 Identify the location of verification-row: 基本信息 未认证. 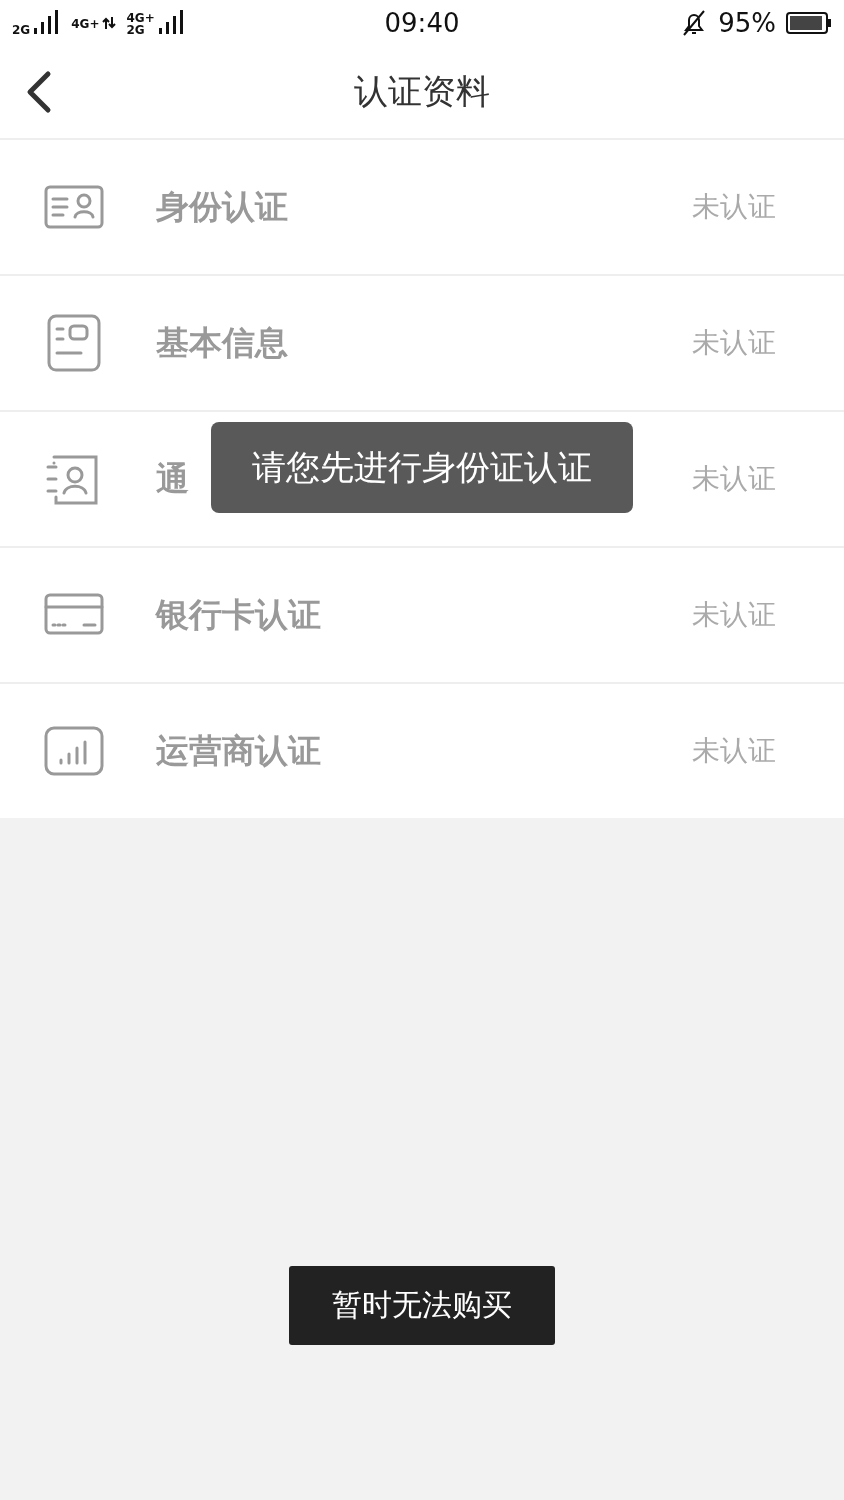
(422, 342).